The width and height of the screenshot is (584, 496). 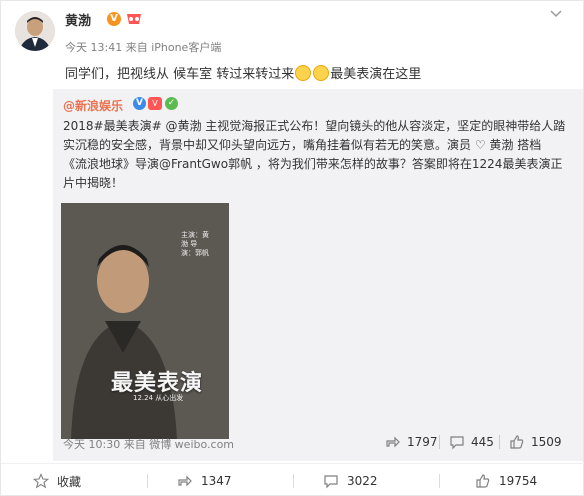 What do you see at coordinates (35, 31) in the screenshot?
I see `author-avatar` at bounding box center [35, 31].